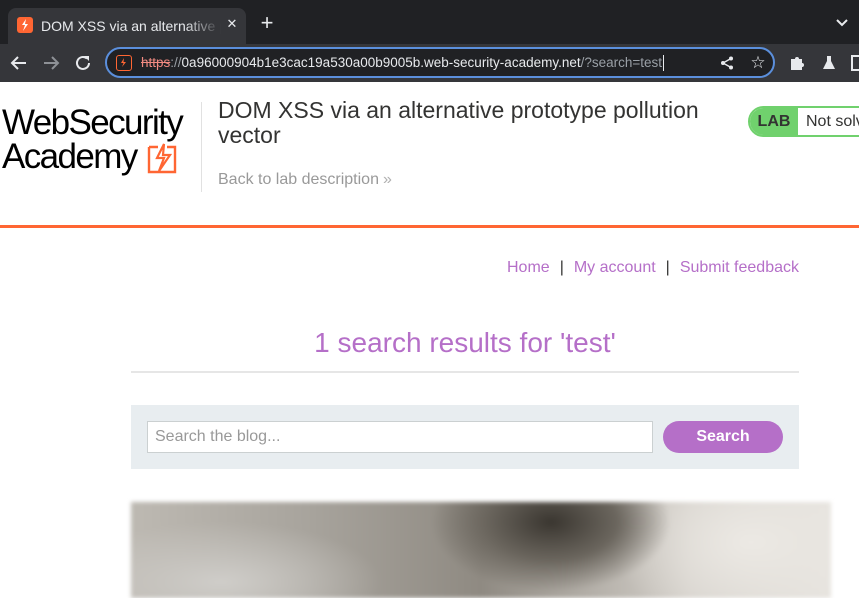  What do you see at coordinates (829, 63) in the screenshot?
I see `flask-icon` at bounding box center [829, 63].